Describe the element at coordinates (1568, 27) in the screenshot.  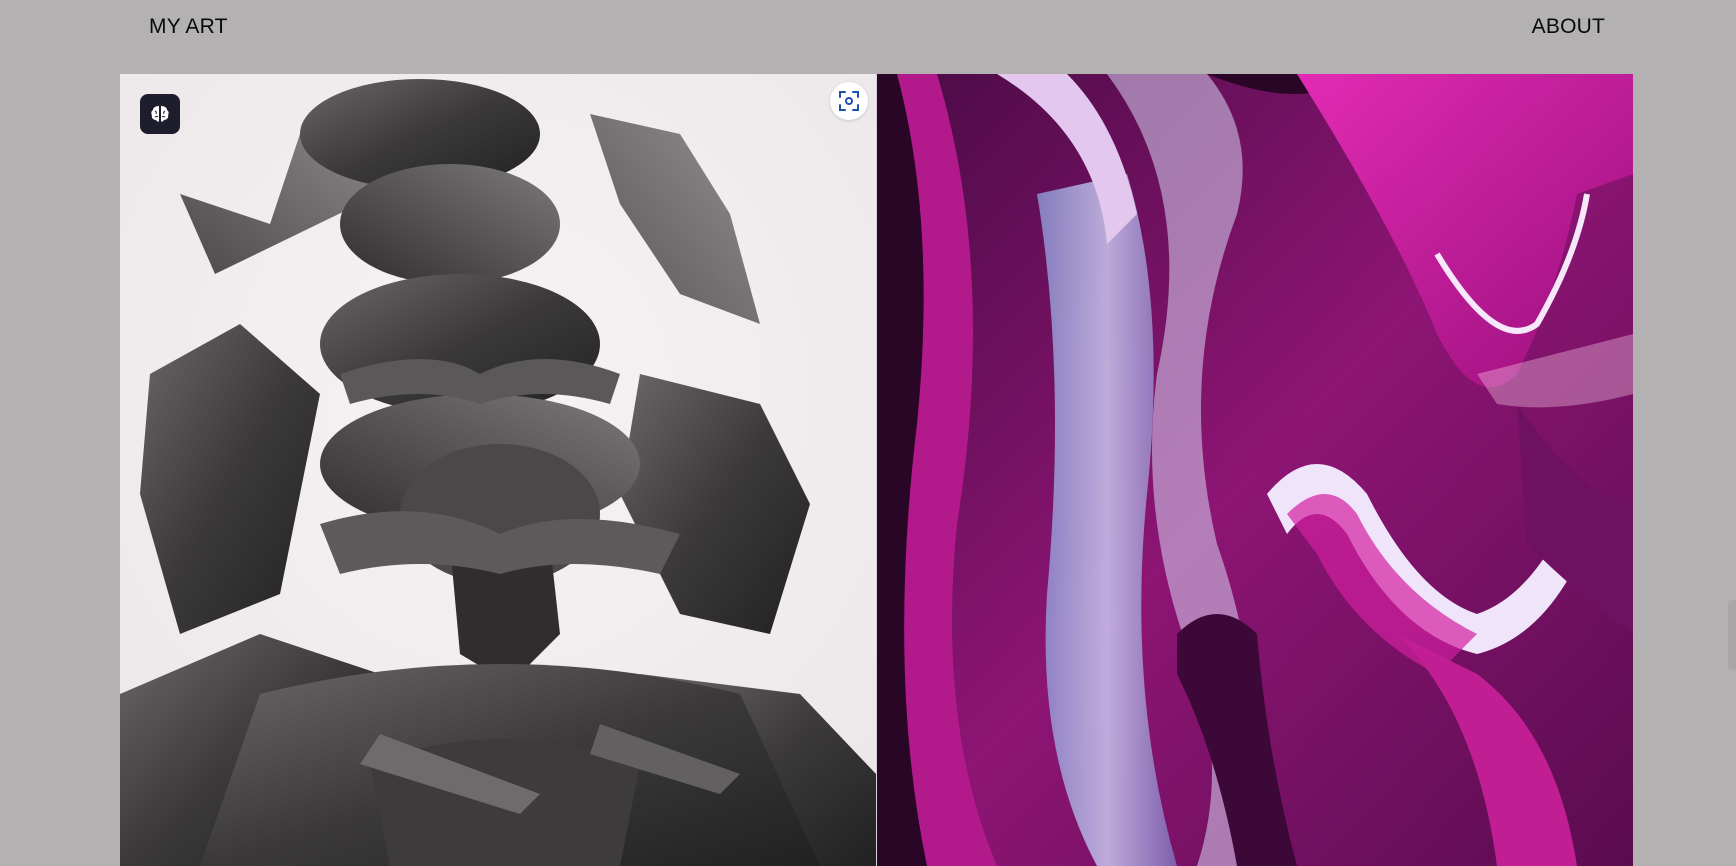
I see `about-link: ABOUT` at that location.